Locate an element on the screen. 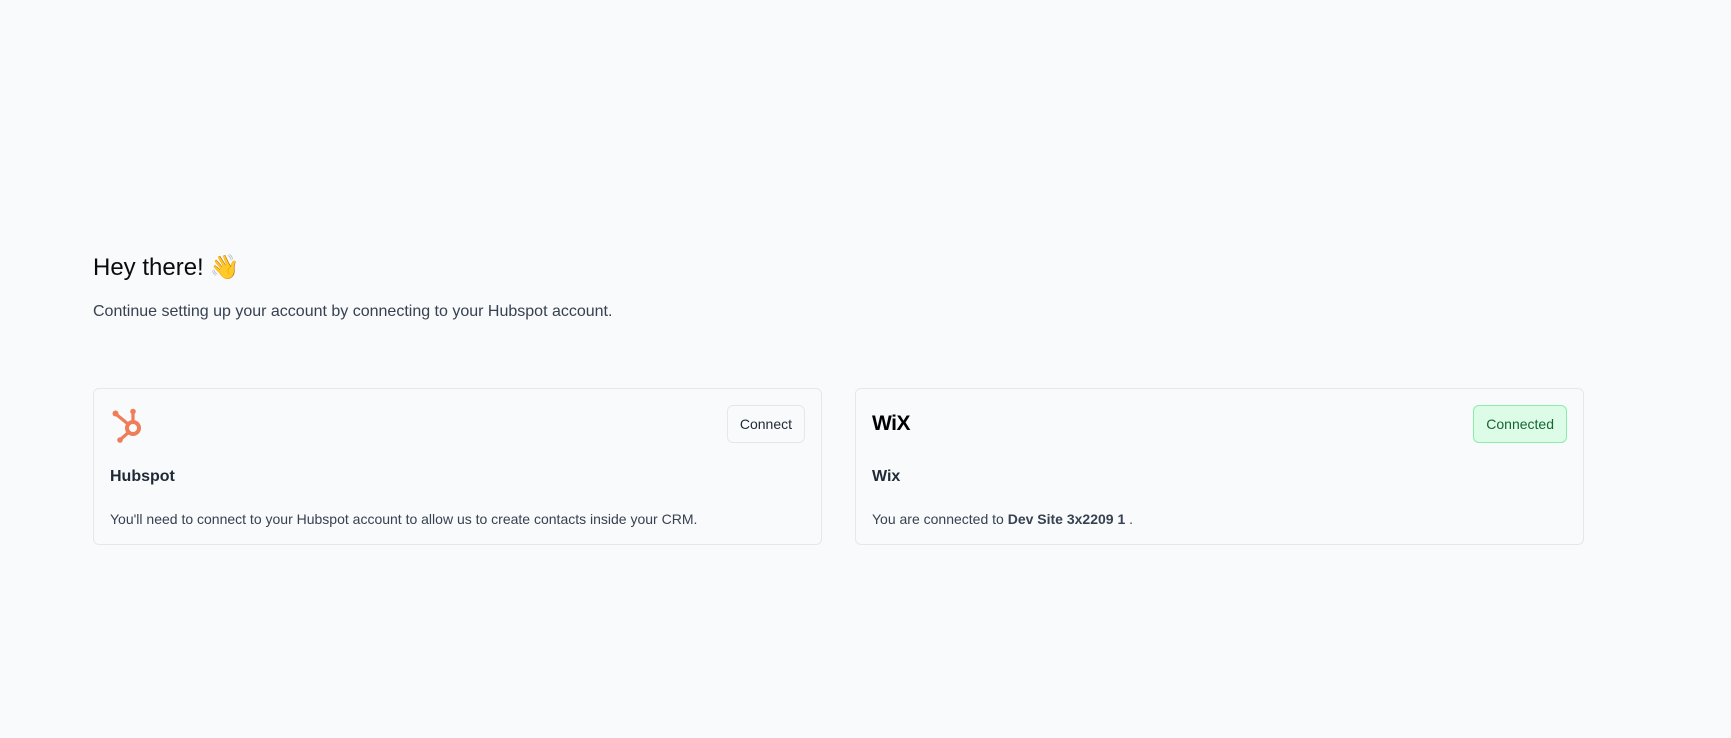 The image size is (1731, 738). wix-logo: WiX is located at coordinates (891, 424).